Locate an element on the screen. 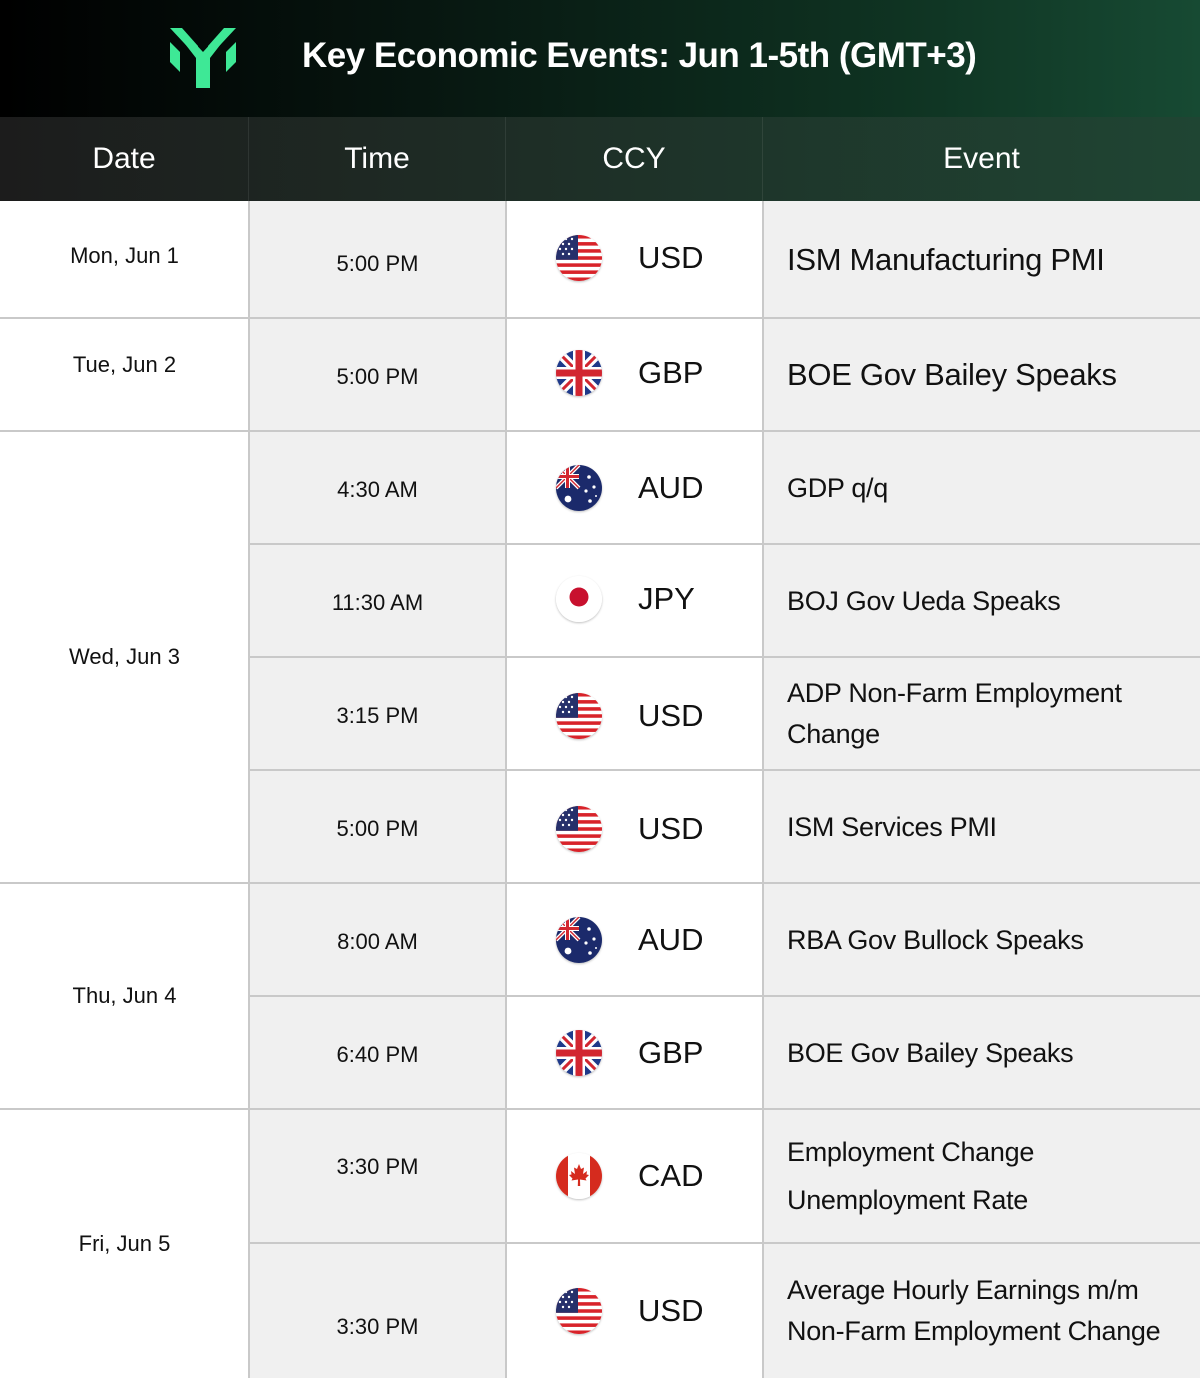 The height and width of the screenshot is (1378, 1200). time-cell: 4:30 AM is located at coordinates (377, 487).